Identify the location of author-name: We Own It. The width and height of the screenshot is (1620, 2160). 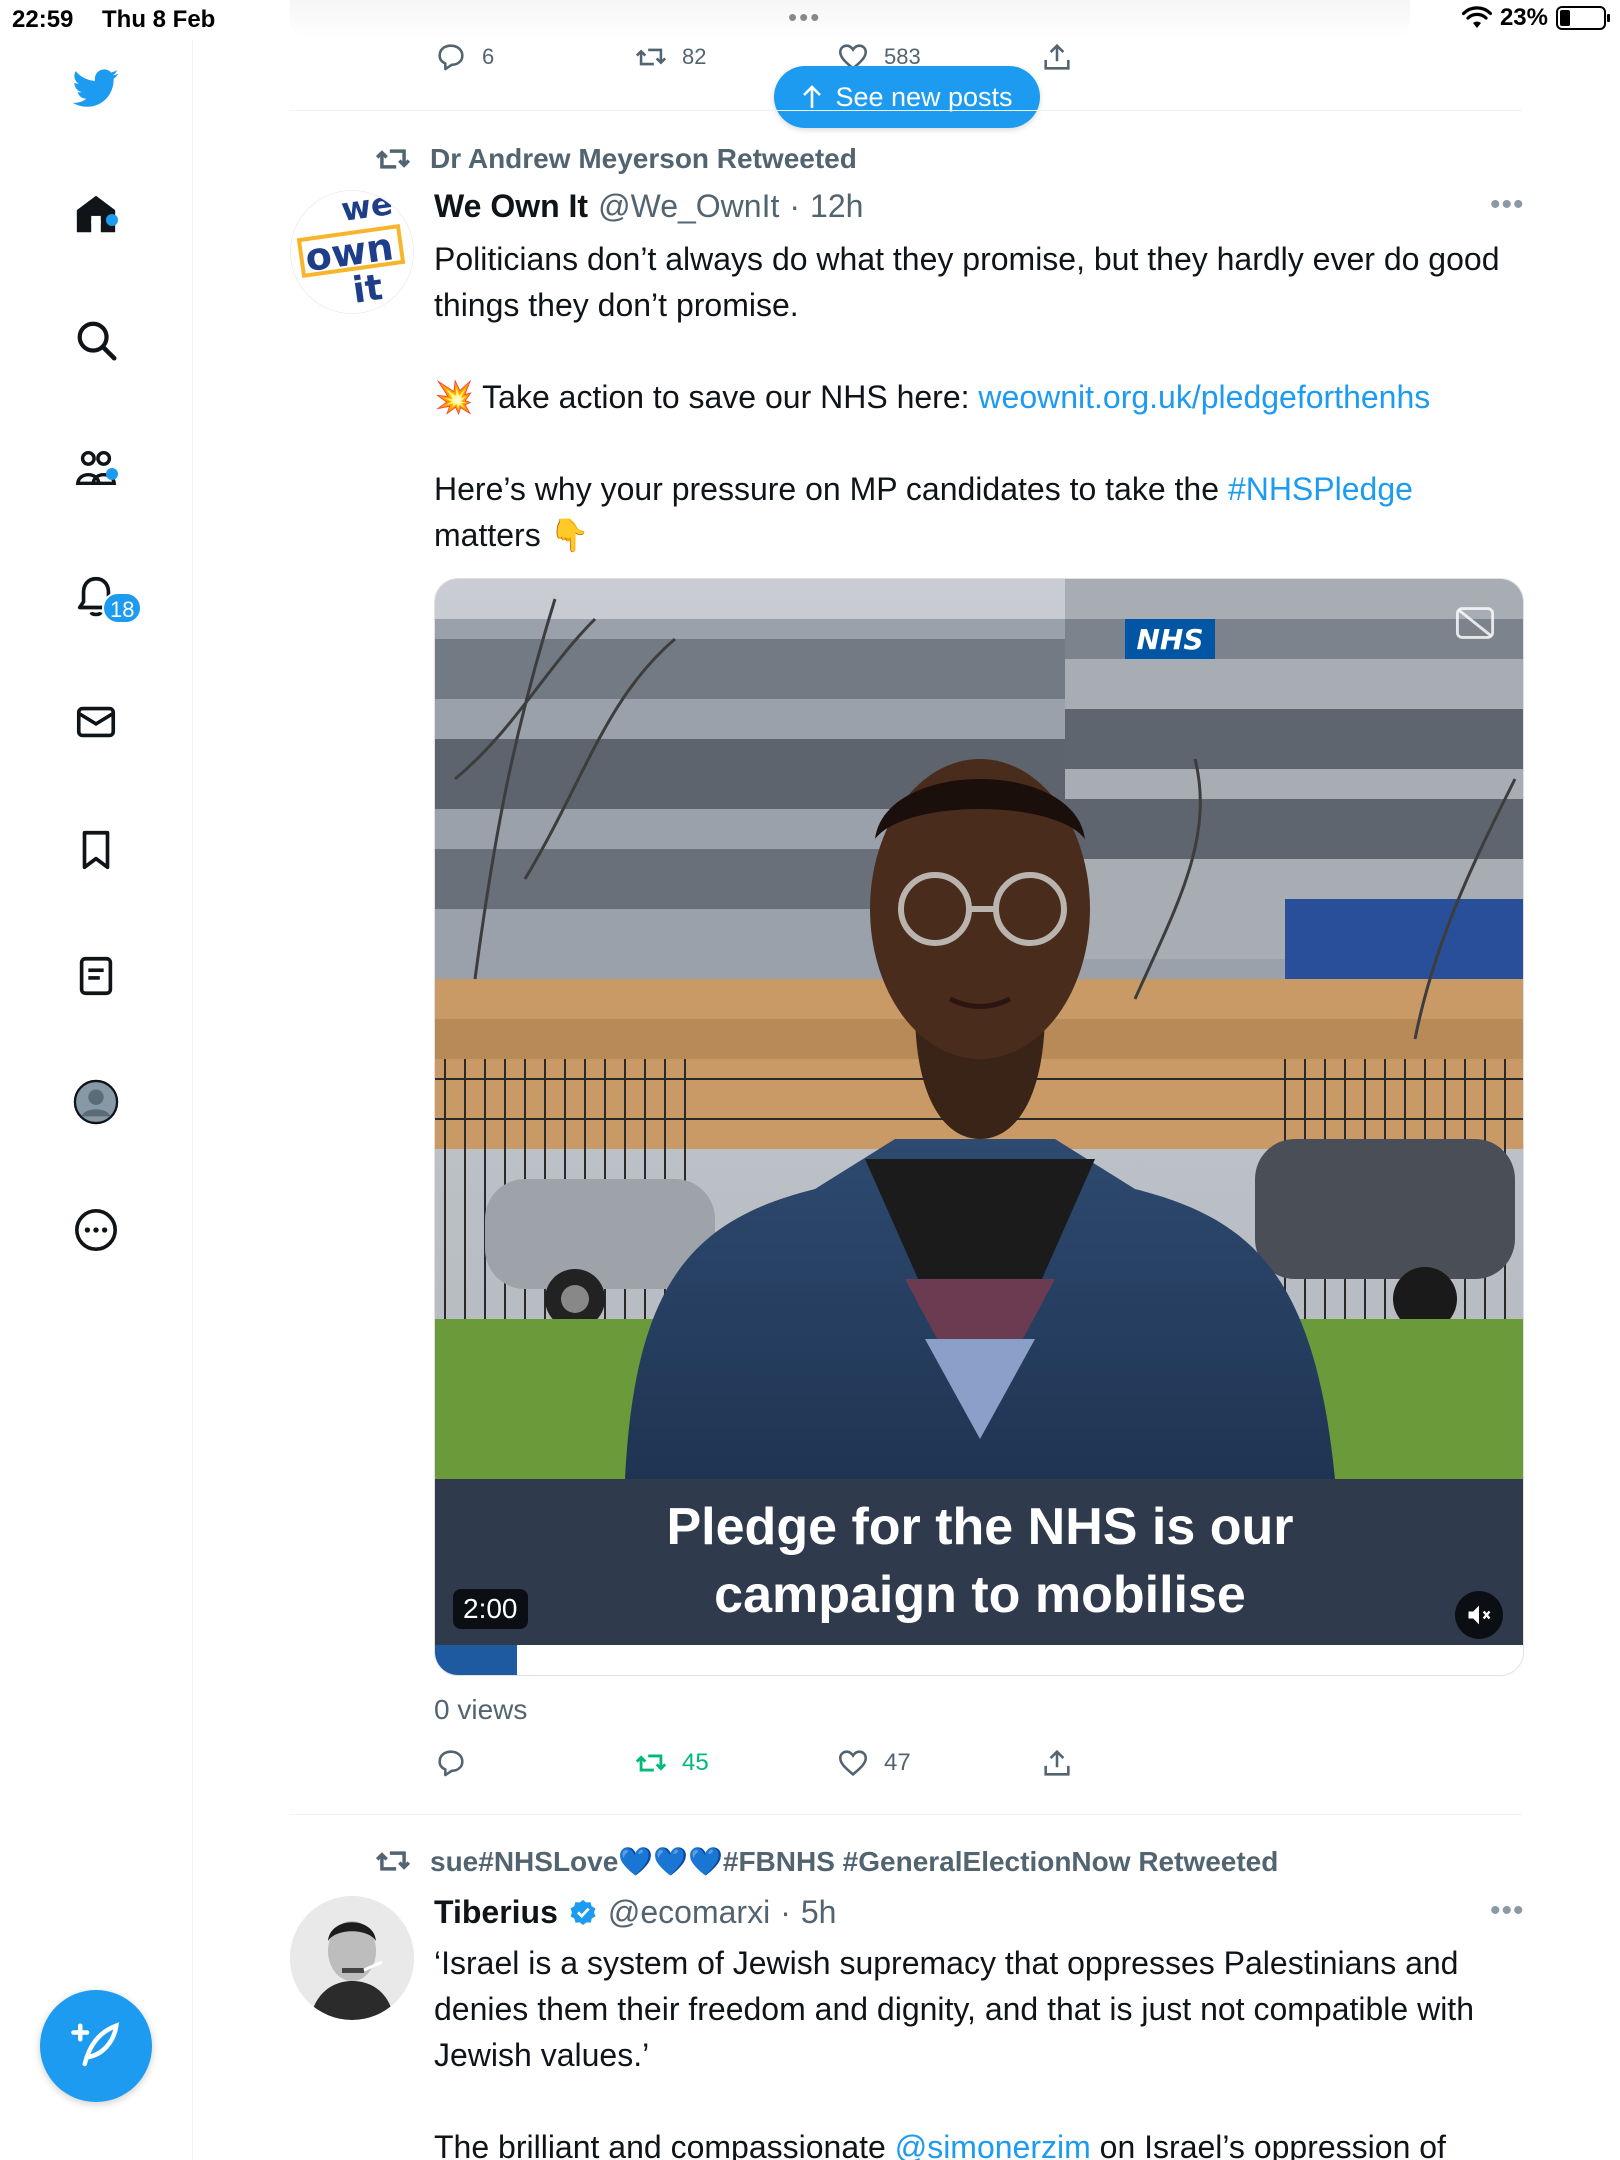
(511, 206).